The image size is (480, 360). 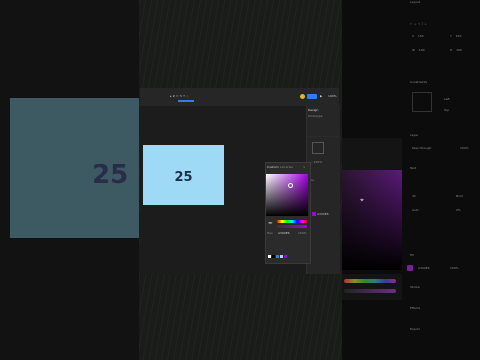 I want to click on constraint-left: Left, so click(x=447, y=99).